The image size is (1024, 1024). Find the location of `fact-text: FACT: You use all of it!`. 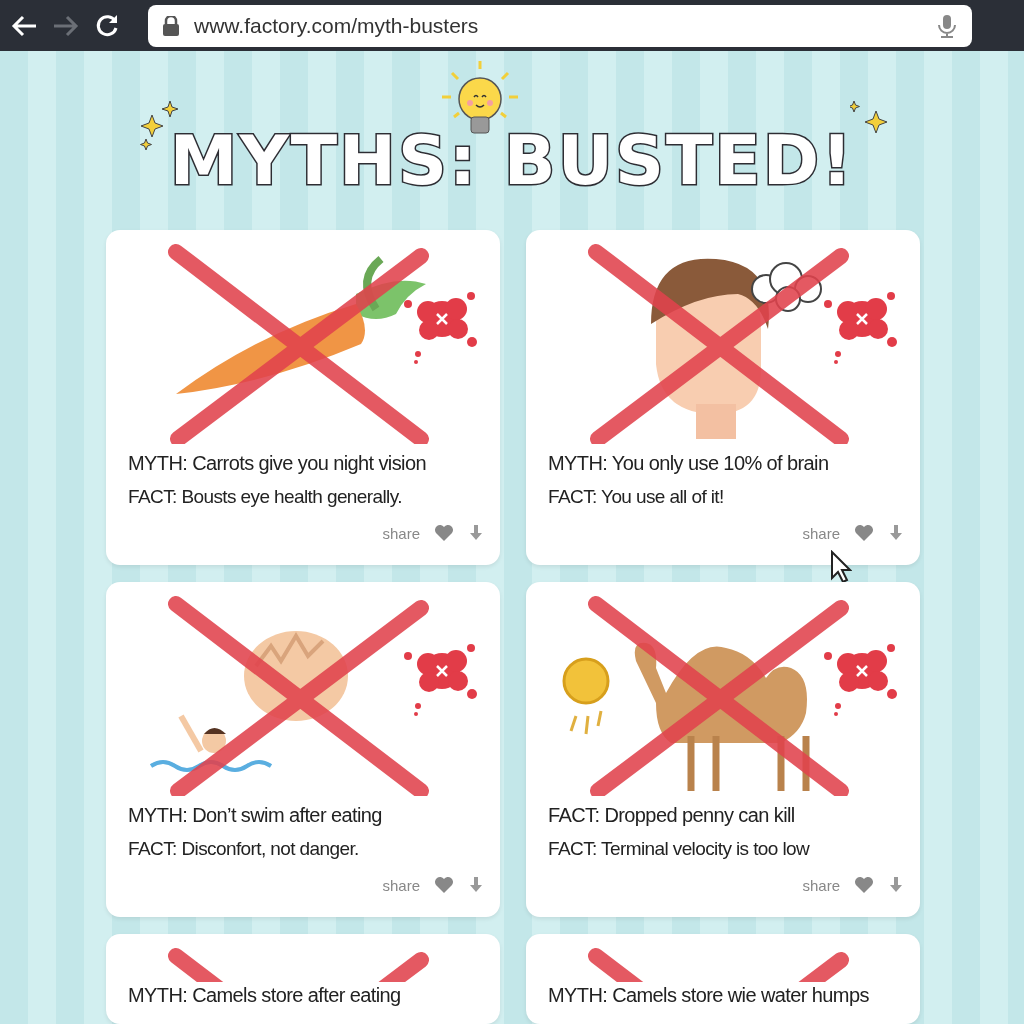

fact-text: FACT: You use all of it! is located at coordinates (636, 497).